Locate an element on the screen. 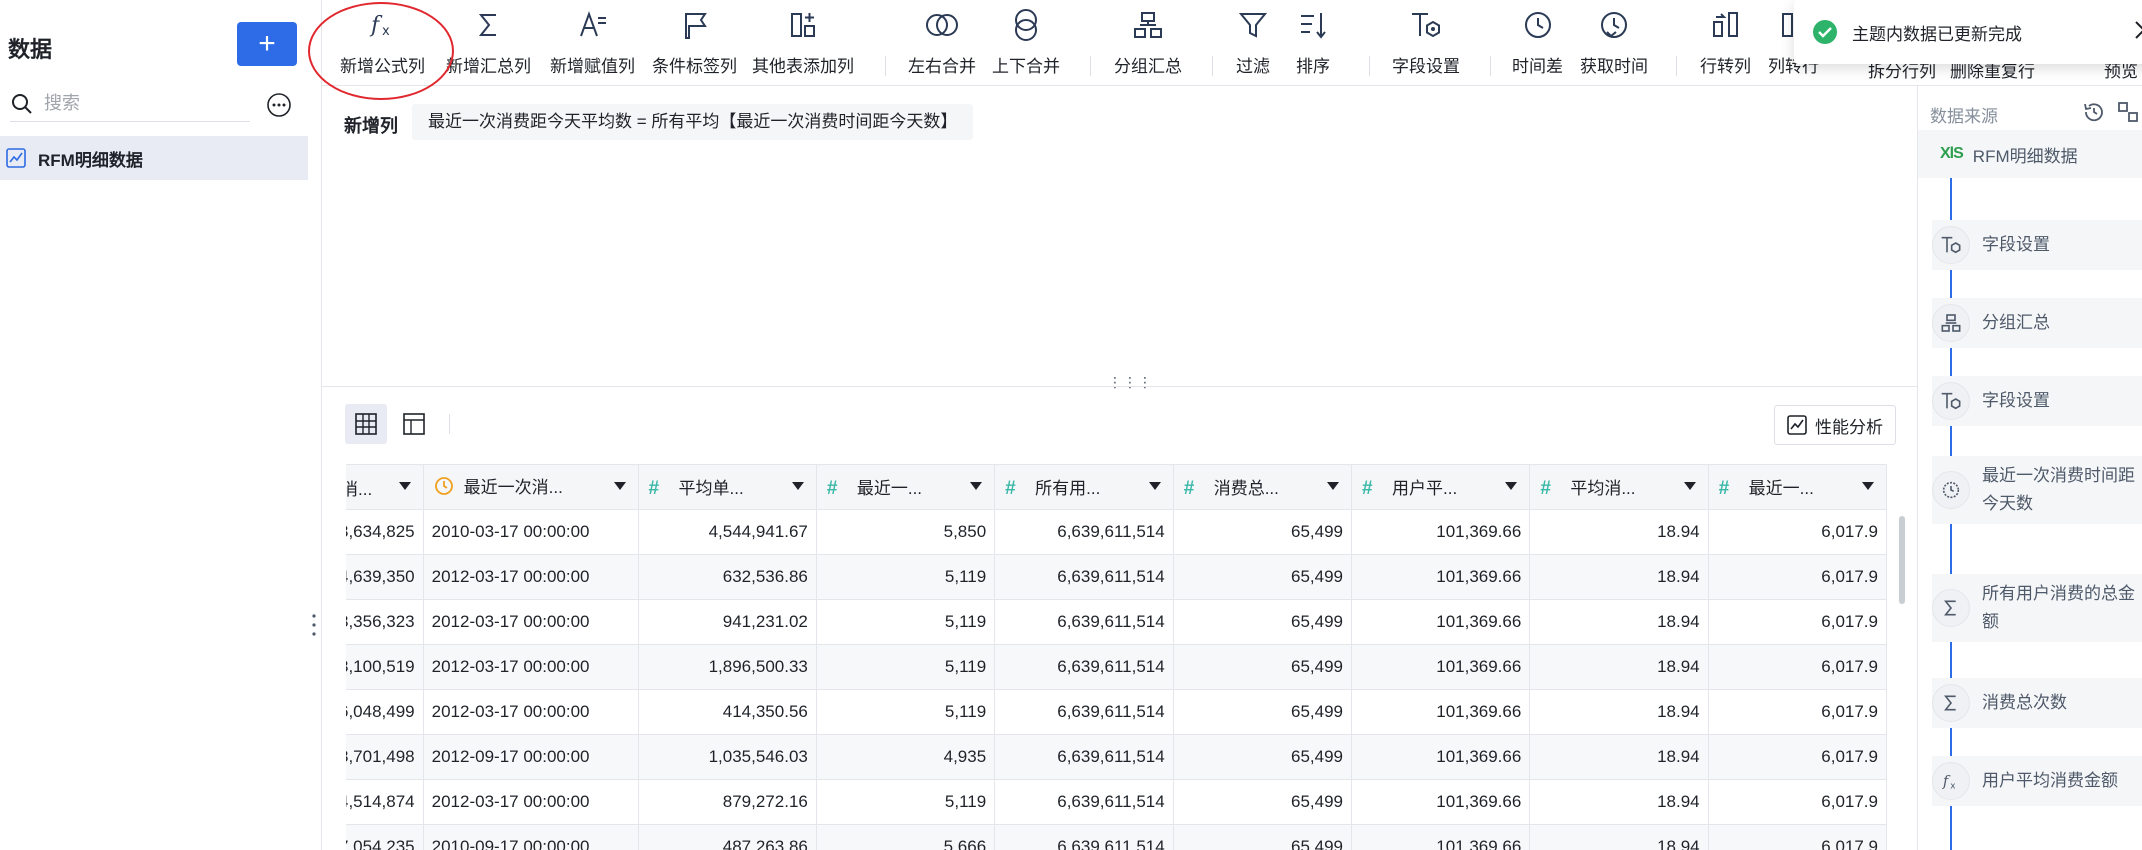 This screenshot has width=2142, height=850. merge-horizontal-button: 左右合并 is located at coordinates (942, 44).